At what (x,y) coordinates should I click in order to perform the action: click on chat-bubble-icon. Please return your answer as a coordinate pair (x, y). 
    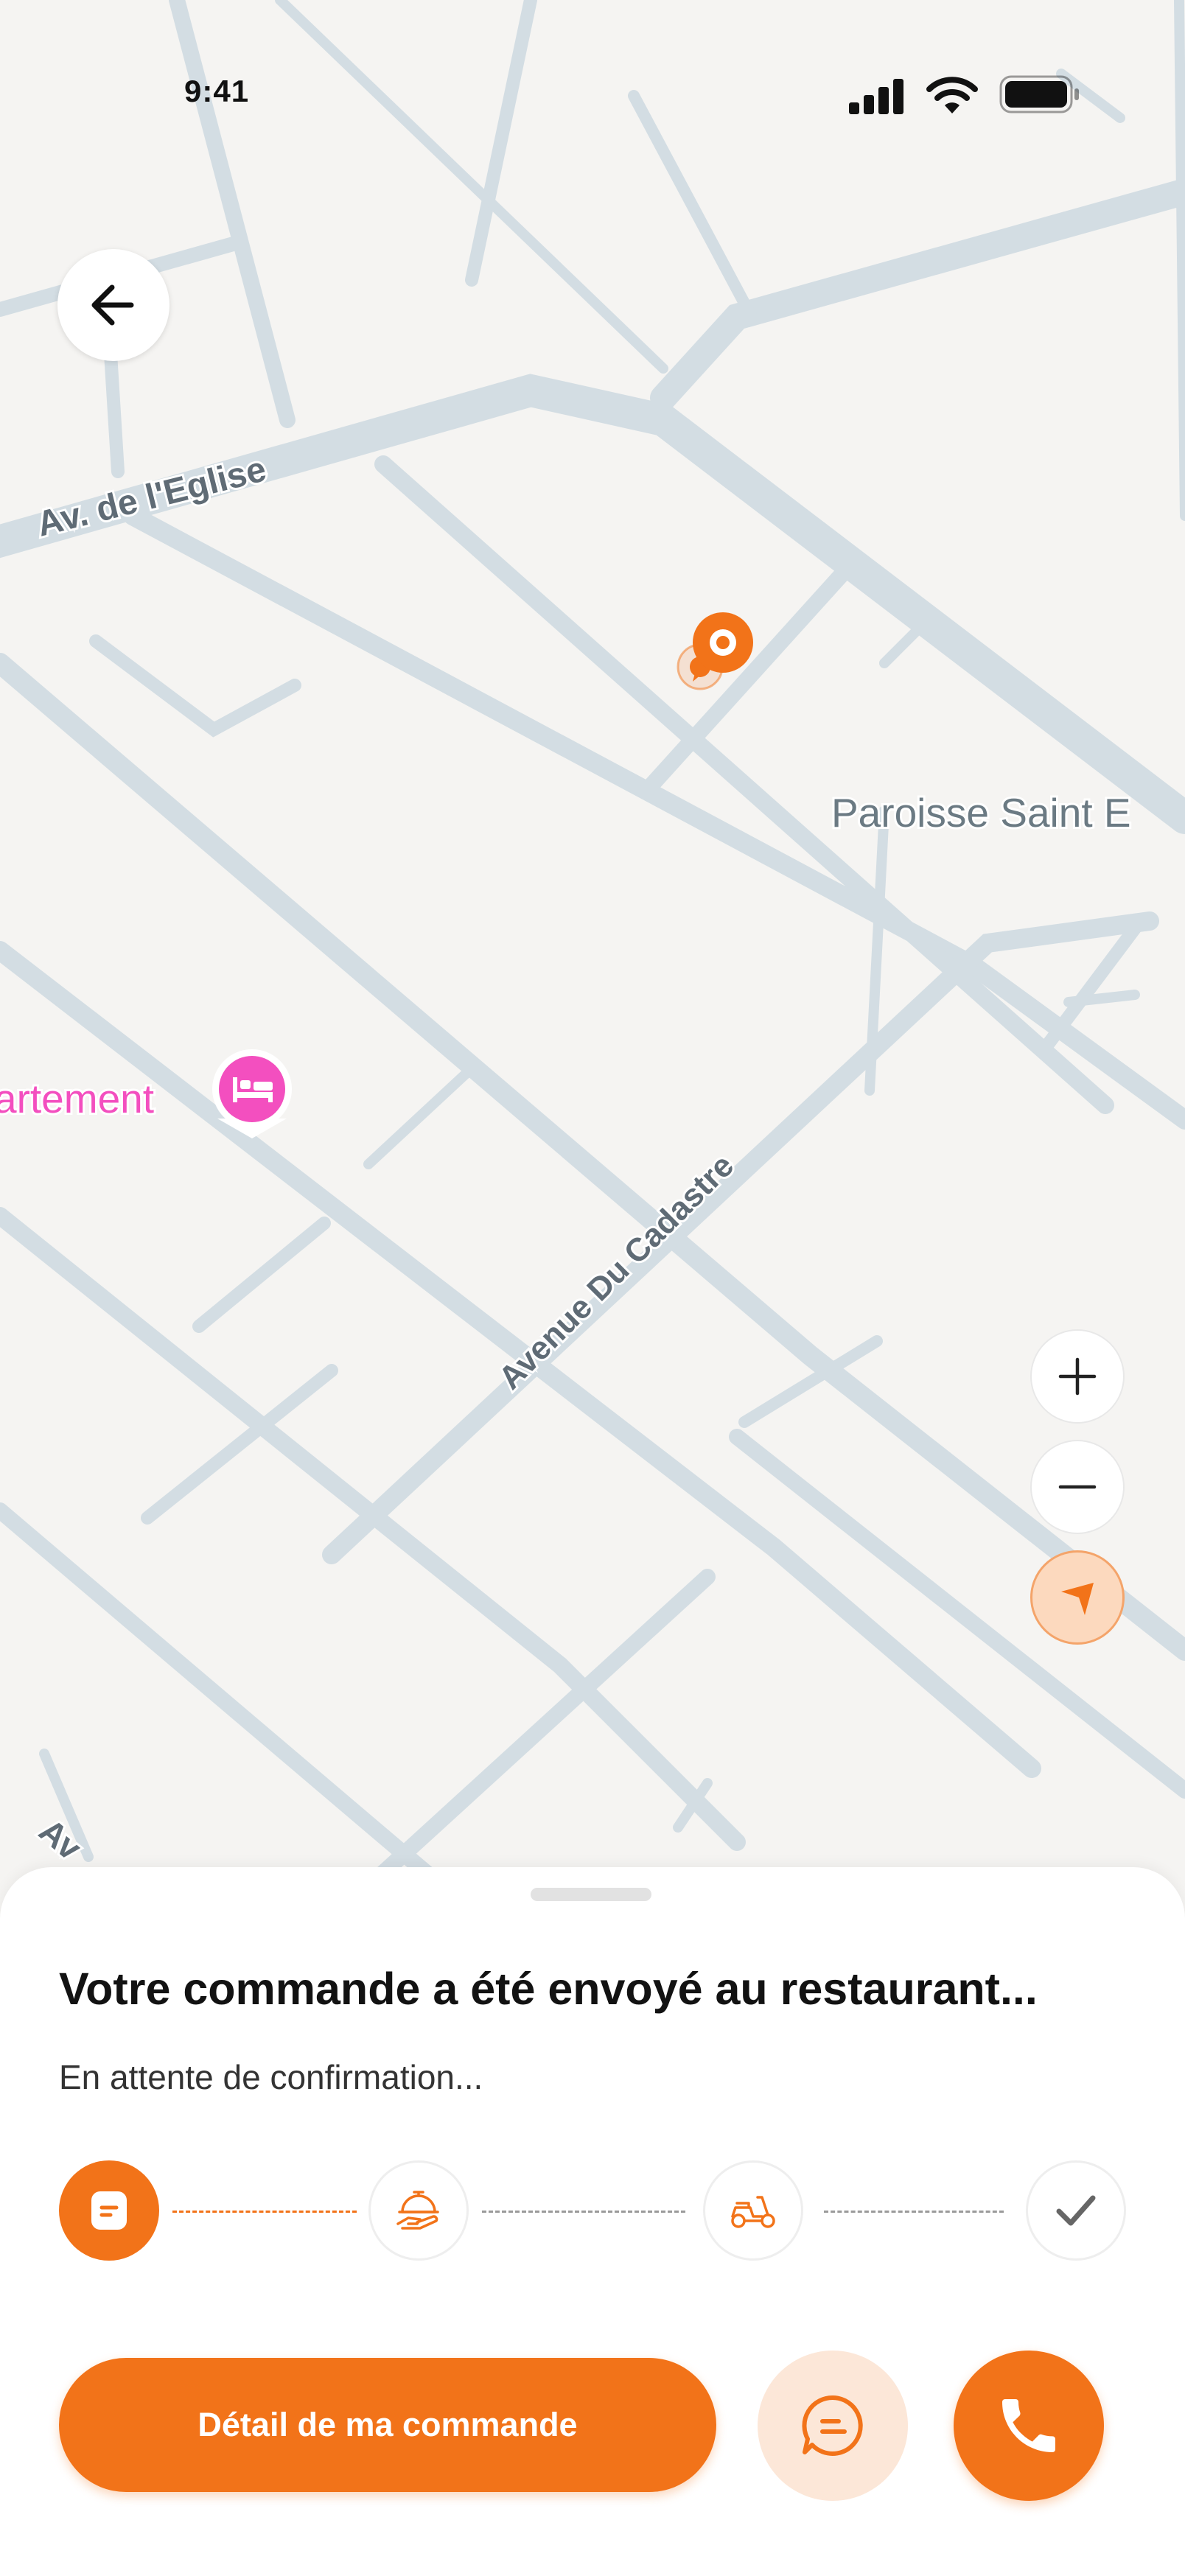
    Looking at the image, I should click on (832, 2425).